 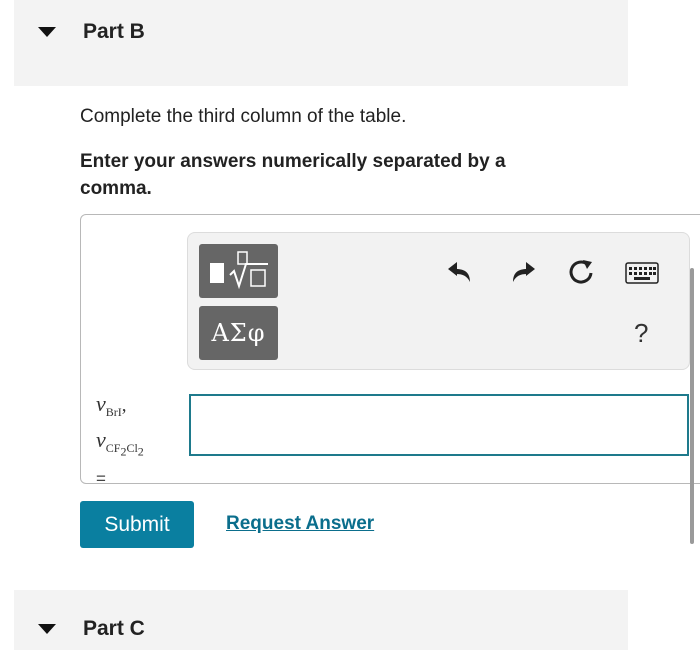 I want to click on part-b-header: Part B, so click(x=321, y=43).